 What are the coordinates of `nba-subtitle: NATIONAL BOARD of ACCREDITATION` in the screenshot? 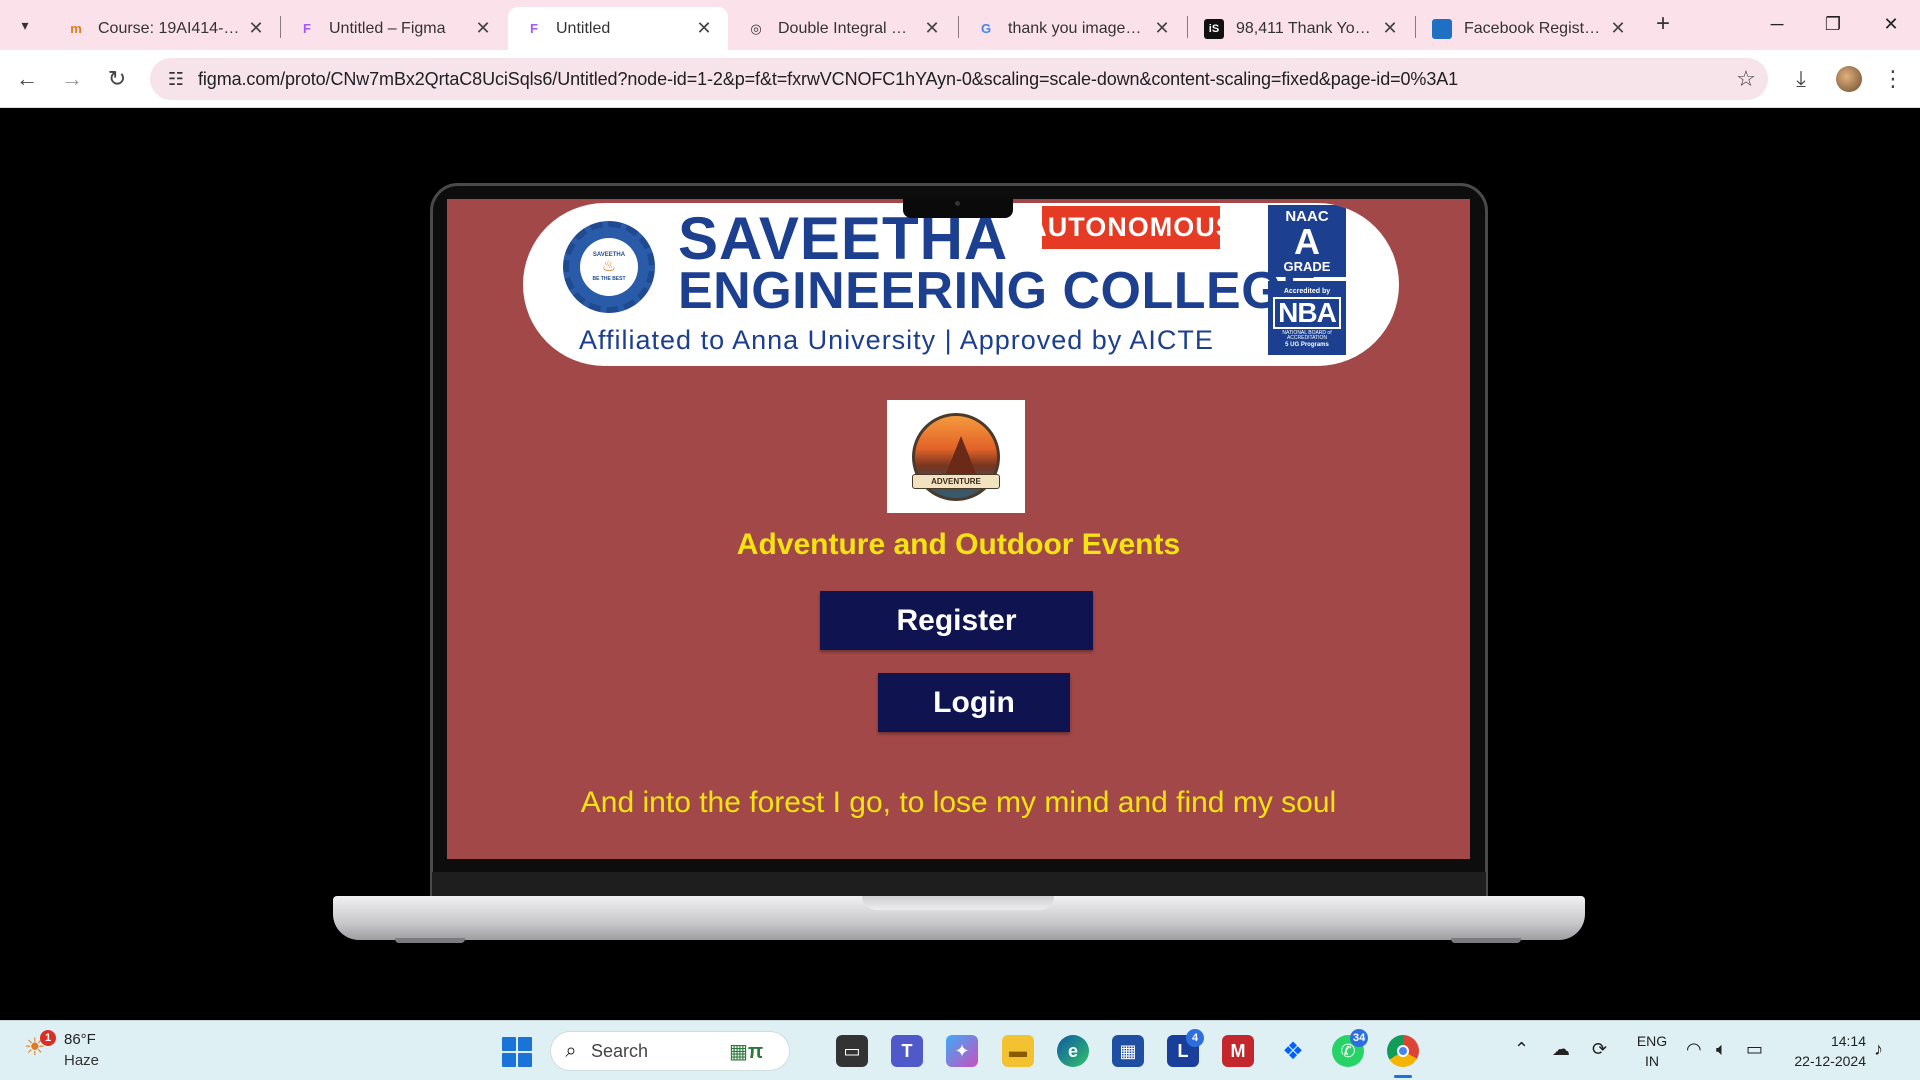 It's located at (1307, 335).